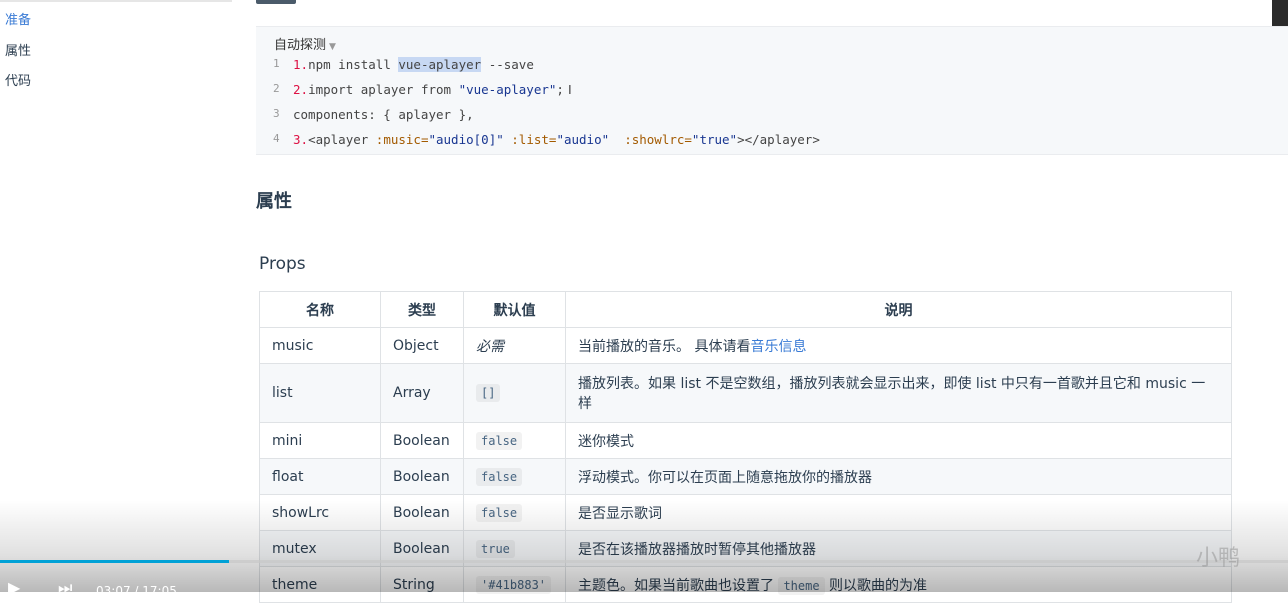 This screenshot has height=603, width=1288. I want to click on code-token: ></aplayer>, so click(778, 139).